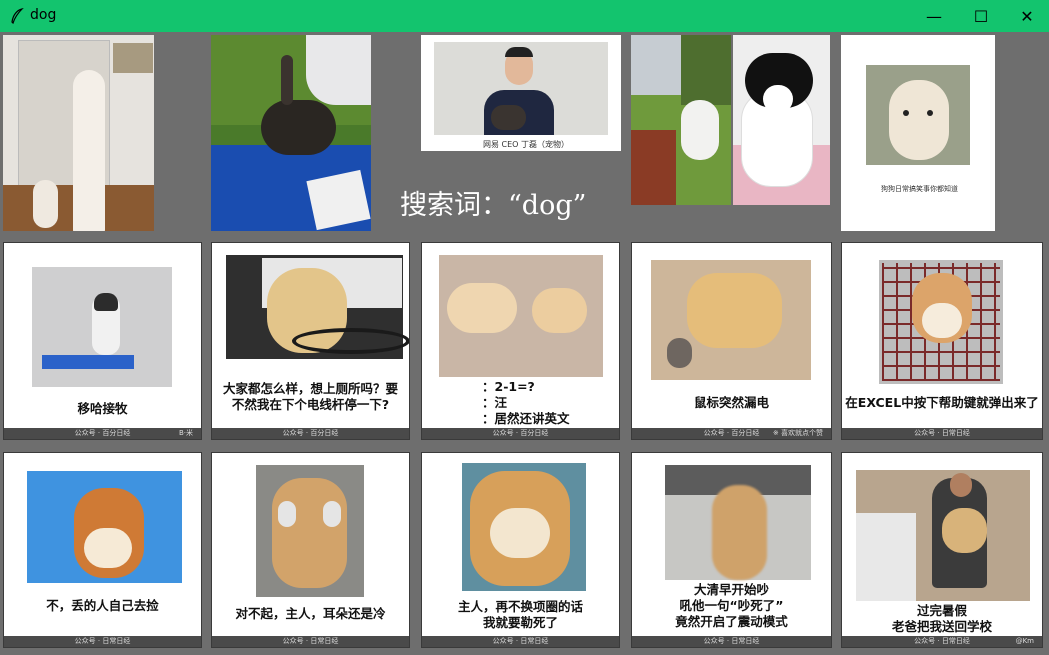 The width and height of the screenshot is (1049, 655). I want to click on close-button: ✕, so click(1026, 16).